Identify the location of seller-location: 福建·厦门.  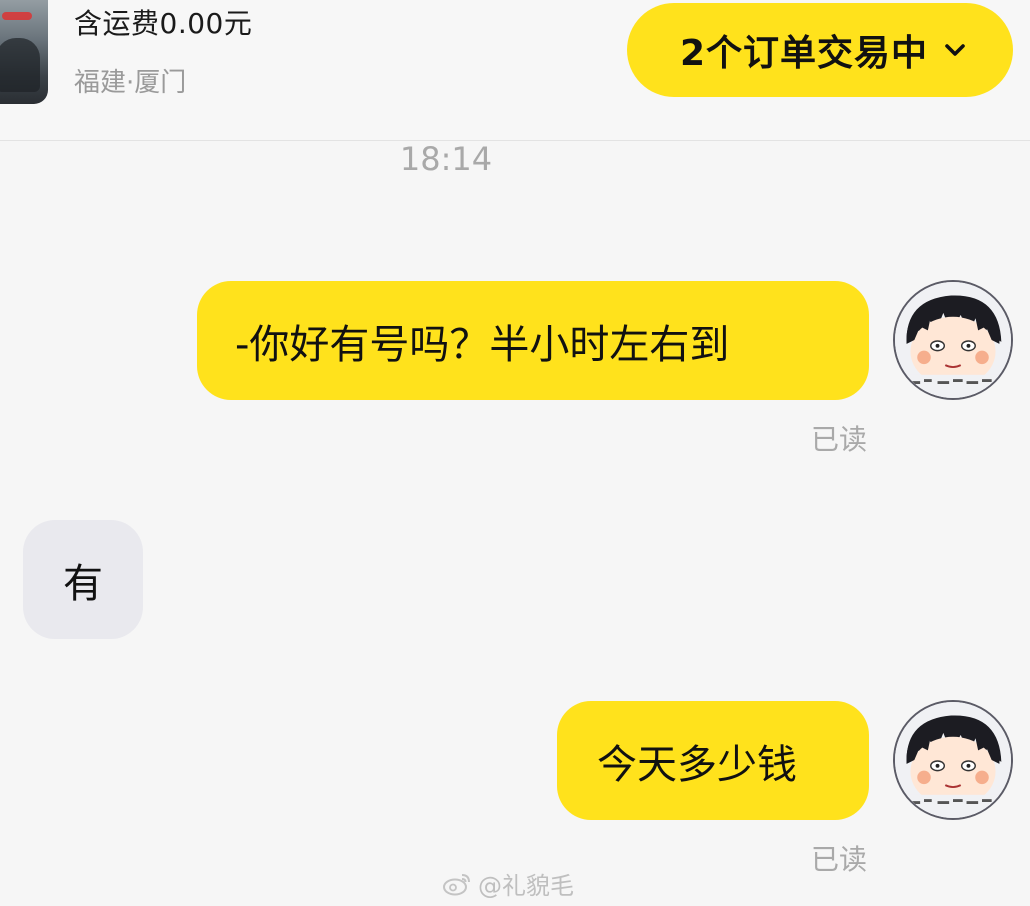
(130, 83).